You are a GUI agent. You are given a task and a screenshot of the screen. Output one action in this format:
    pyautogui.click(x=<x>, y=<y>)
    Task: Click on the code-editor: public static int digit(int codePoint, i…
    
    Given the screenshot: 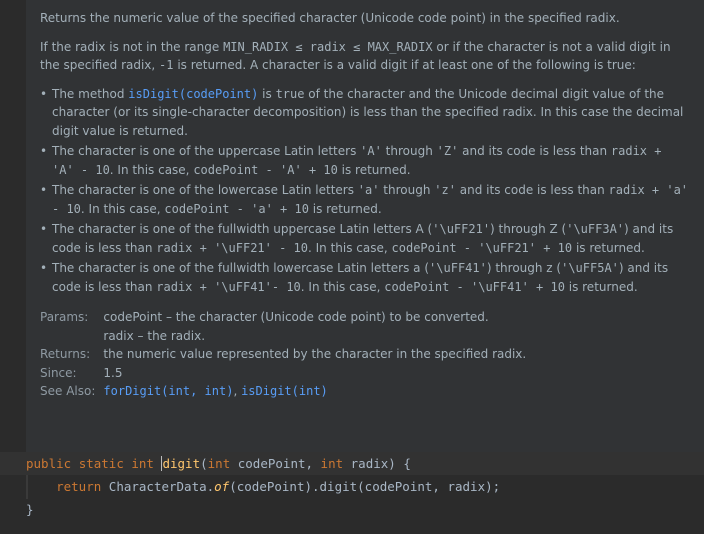 What is the action you would take?
    pyautogui.click(x=352, y=486)
    